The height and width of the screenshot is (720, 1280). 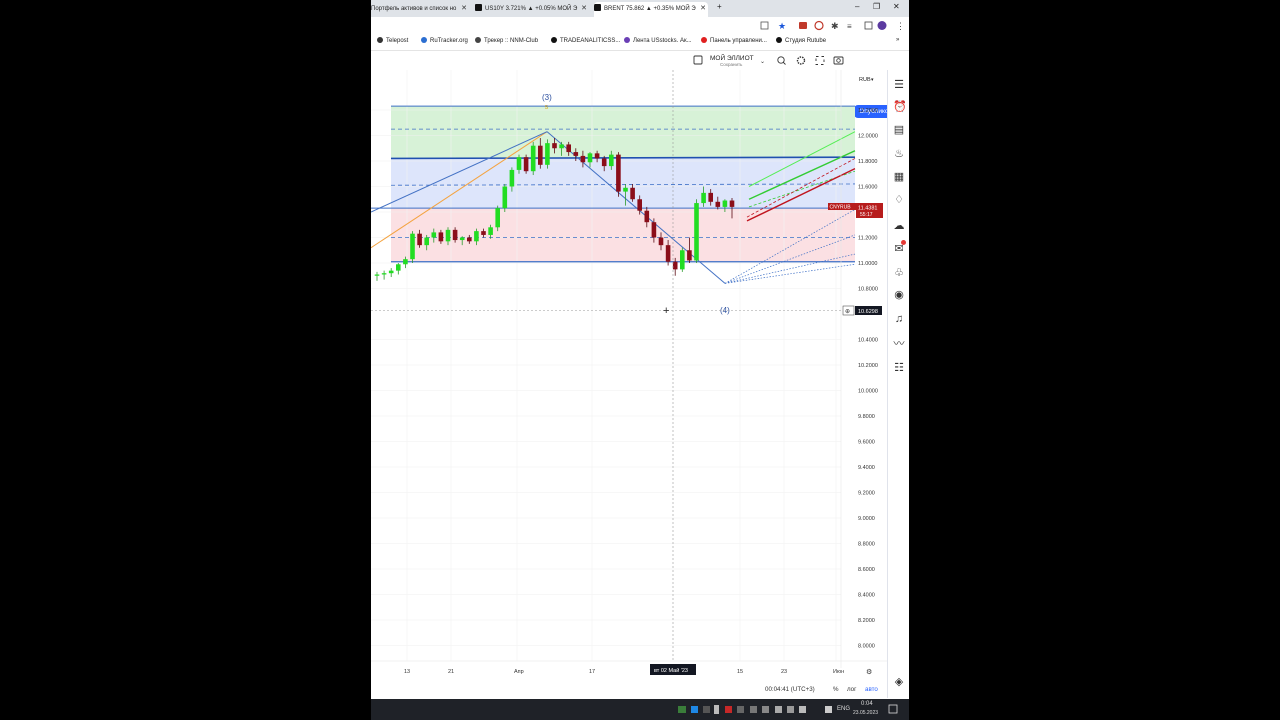 I want to click on bookmark-nnm: Трекер :: NNM-Club, so click(x=506, y=40).